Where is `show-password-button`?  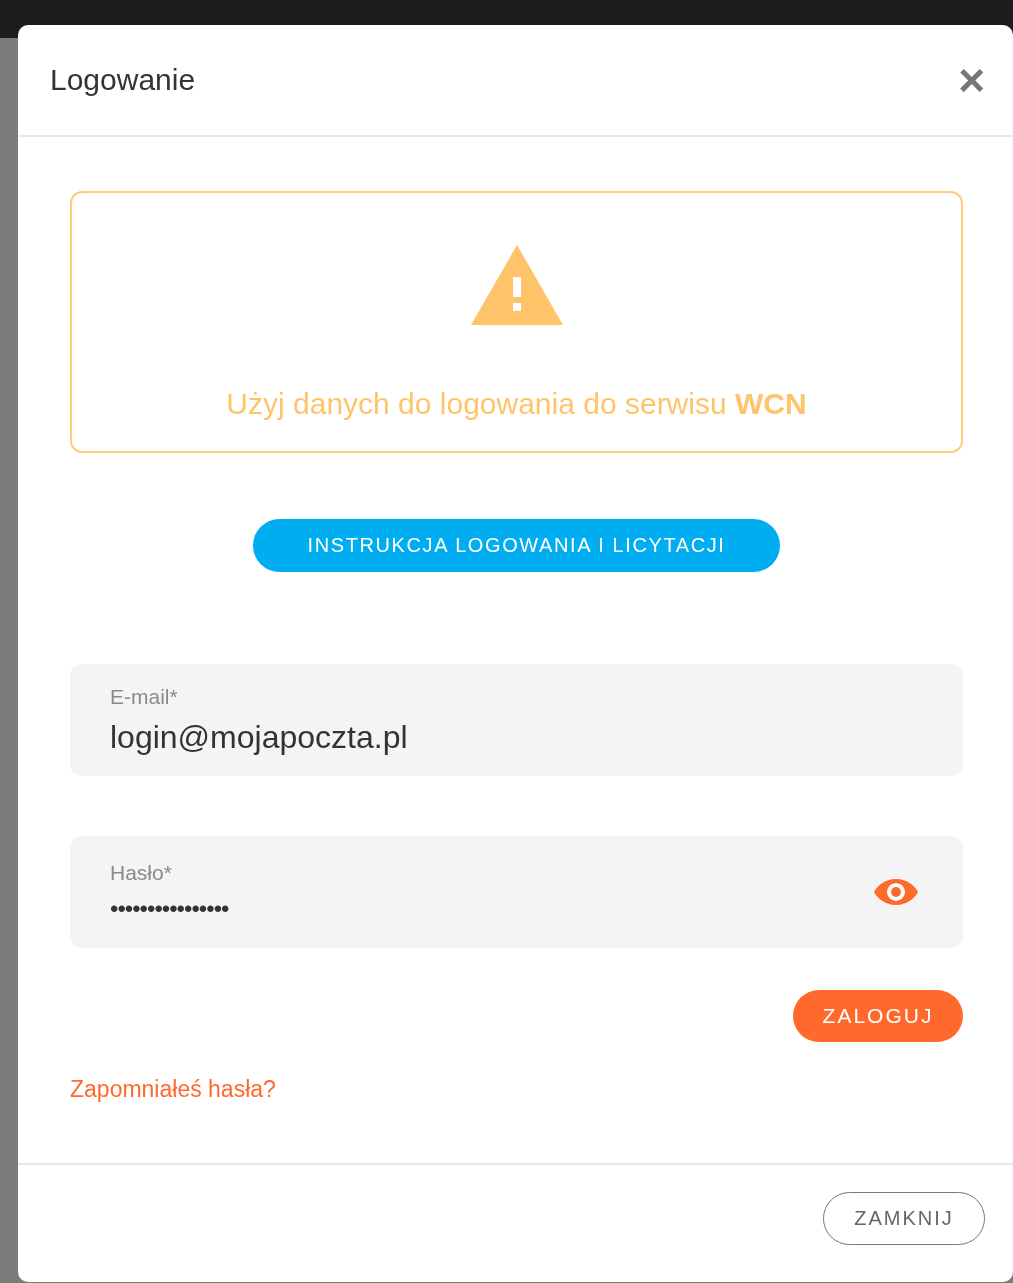
show-password-button is located at coordinates (896, 892).